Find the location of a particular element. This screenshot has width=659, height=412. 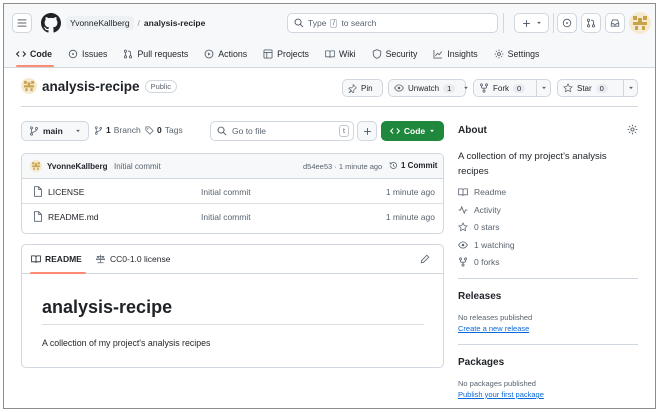

tab-label: Projects is located at coordinates (293, 54).